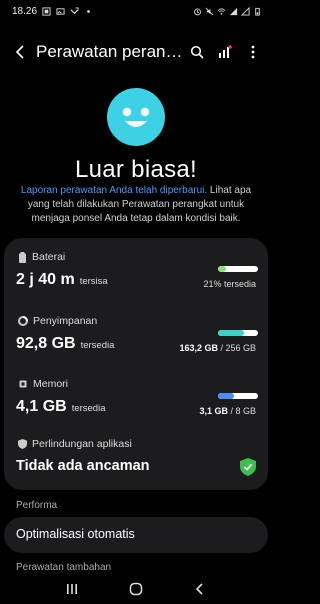 The image size is (320, 604). I want to click on memory-value: 4,1 GB, so click(41, 406).